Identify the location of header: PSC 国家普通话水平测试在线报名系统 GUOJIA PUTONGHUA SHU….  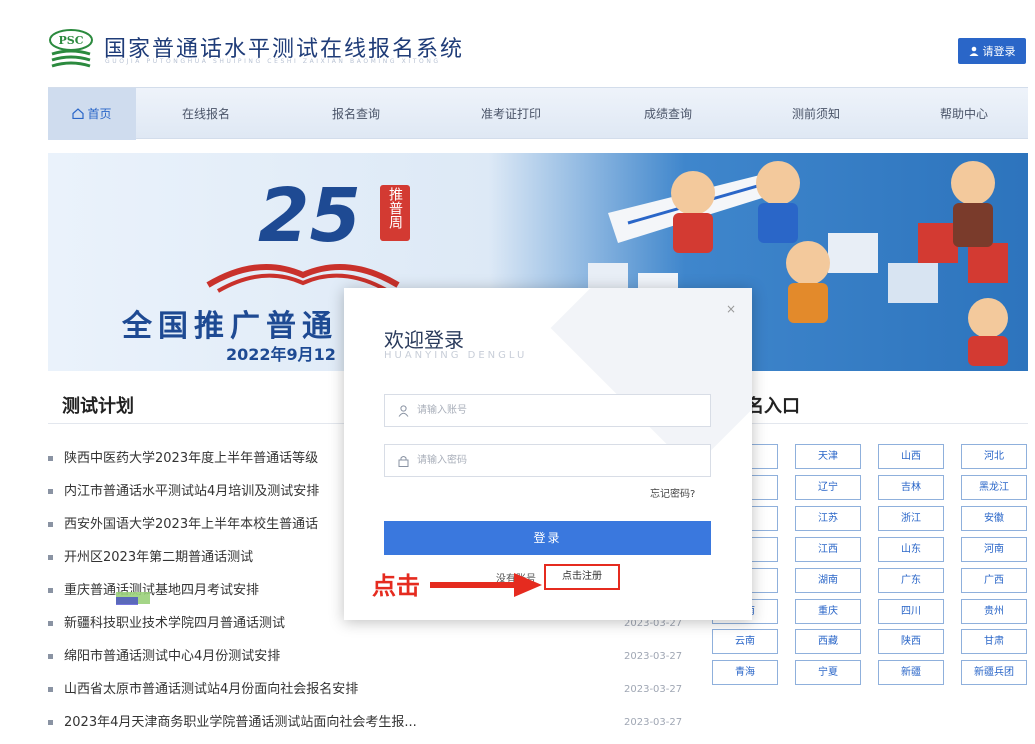
(517, 43).